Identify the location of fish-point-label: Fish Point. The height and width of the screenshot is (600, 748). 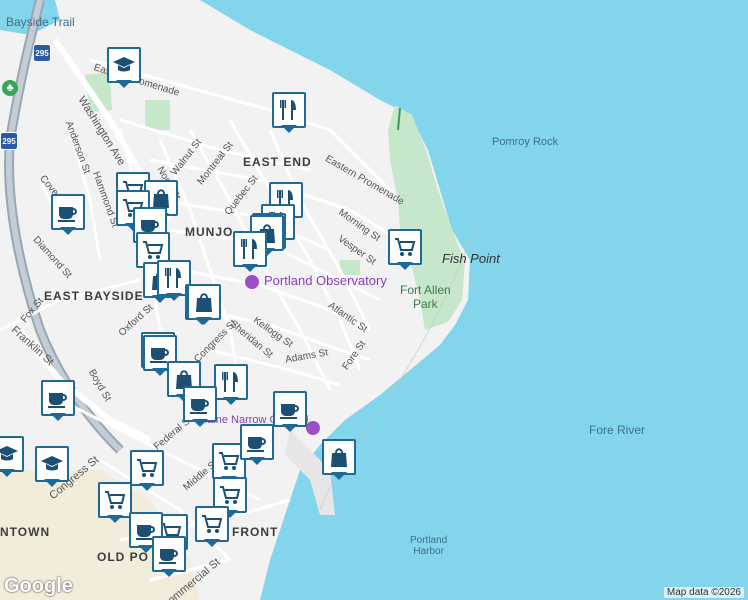
(471, 258).